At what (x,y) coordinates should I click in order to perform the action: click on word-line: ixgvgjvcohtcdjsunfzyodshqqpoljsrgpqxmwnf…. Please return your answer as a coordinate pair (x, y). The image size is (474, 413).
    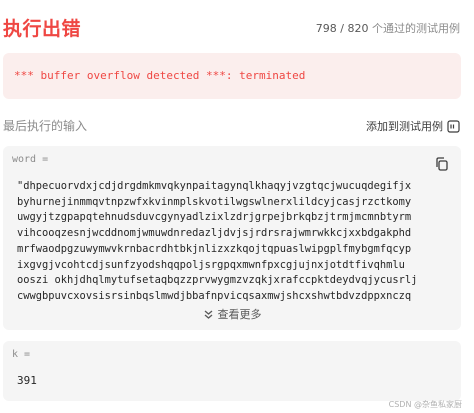
    Looking at the image, I should click on (211, 264).